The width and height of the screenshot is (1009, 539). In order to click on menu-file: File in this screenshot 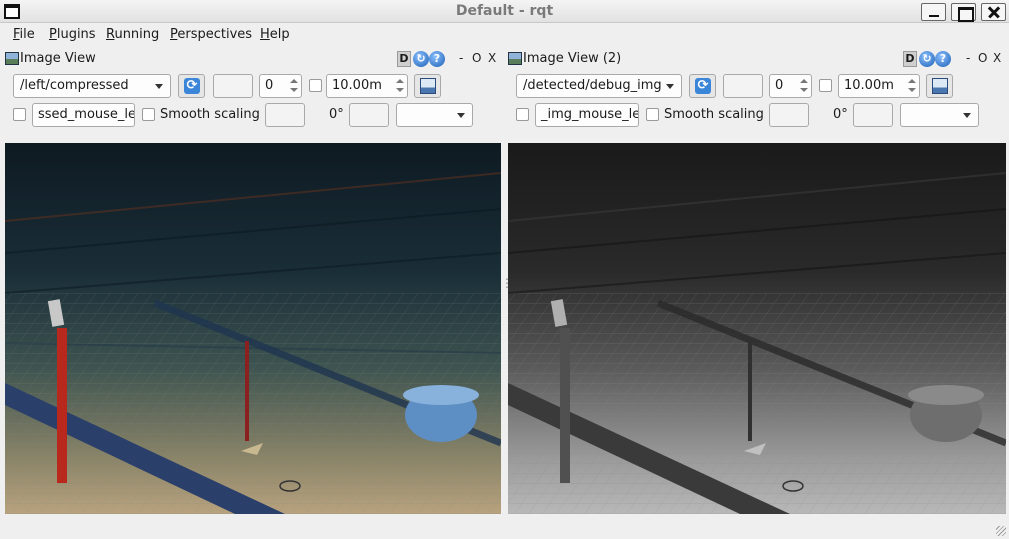, I will do `click(24, 34)`.